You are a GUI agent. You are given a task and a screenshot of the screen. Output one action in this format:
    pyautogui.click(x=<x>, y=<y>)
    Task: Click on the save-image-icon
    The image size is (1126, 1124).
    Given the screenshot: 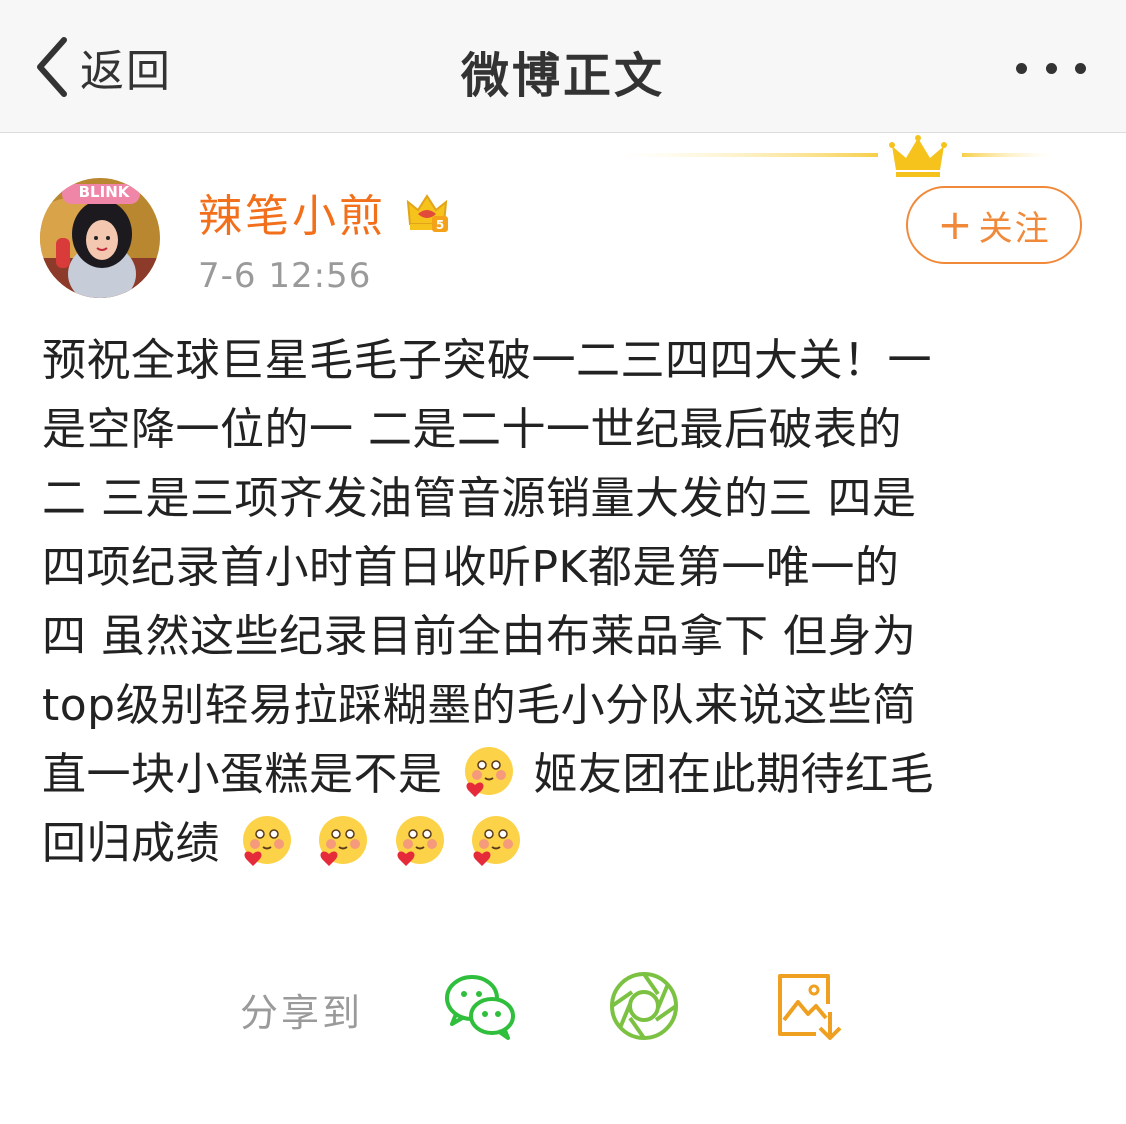 What is the action you would take?
    pyautogui.click(x=810, y=1006)
    